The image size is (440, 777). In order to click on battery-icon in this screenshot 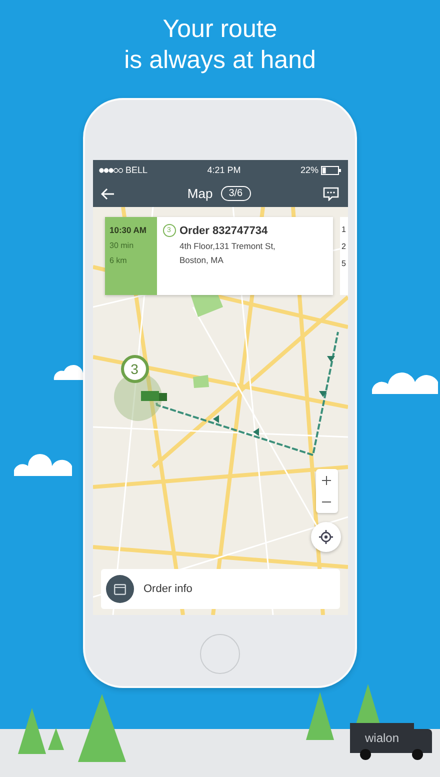, I will do `click(331, 170)`.